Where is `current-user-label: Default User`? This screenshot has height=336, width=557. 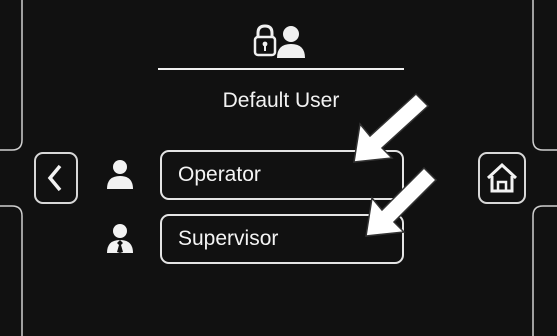
current-user-label: Default User is located at coordinates (281, 100).